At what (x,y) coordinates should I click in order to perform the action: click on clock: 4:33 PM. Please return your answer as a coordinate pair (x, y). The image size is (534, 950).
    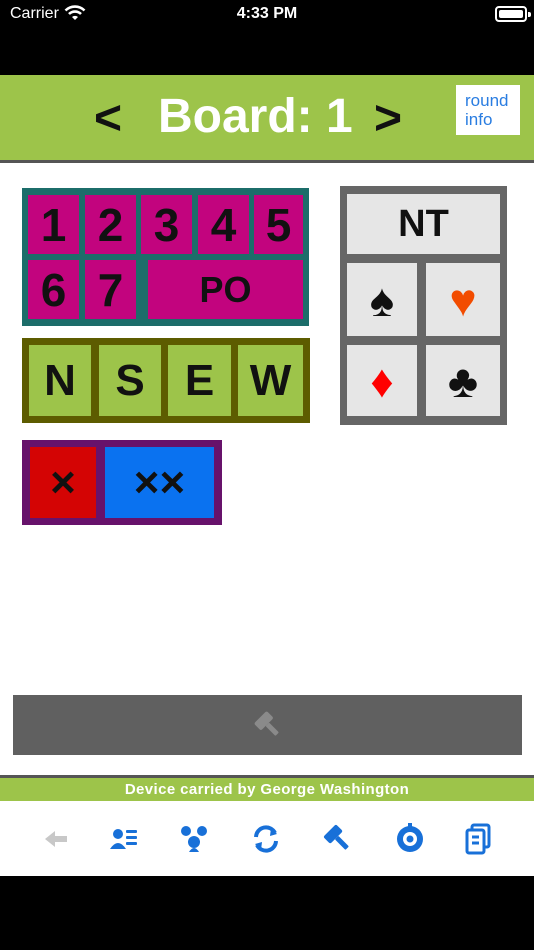
    Looking at the image, I should click on (267, 13).